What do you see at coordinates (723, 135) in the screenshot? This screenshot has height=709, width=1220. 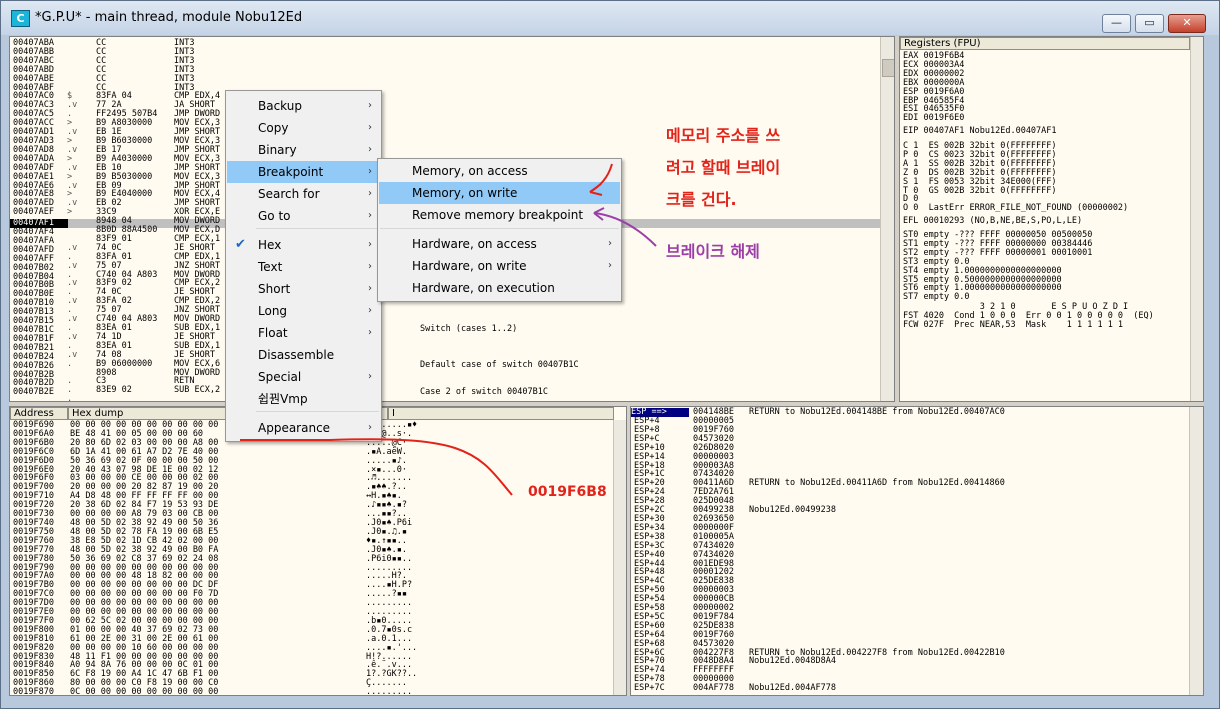 I see `annotation-red-line1: 메모리 주소를 쓰` at bounding box center [723, 135].